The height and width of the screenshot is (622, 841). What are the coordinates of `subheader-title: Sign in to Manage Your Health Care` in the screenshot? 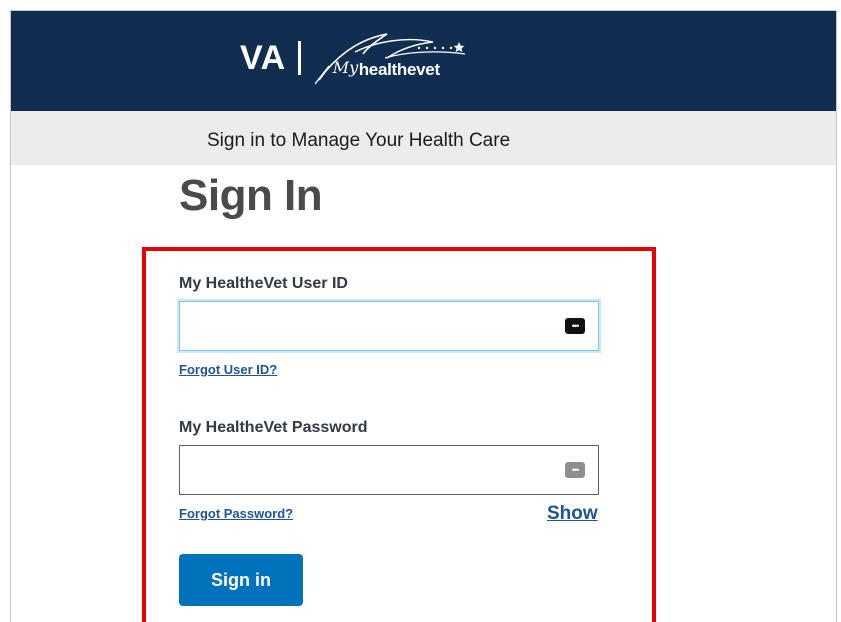 It's located at (359, 140).